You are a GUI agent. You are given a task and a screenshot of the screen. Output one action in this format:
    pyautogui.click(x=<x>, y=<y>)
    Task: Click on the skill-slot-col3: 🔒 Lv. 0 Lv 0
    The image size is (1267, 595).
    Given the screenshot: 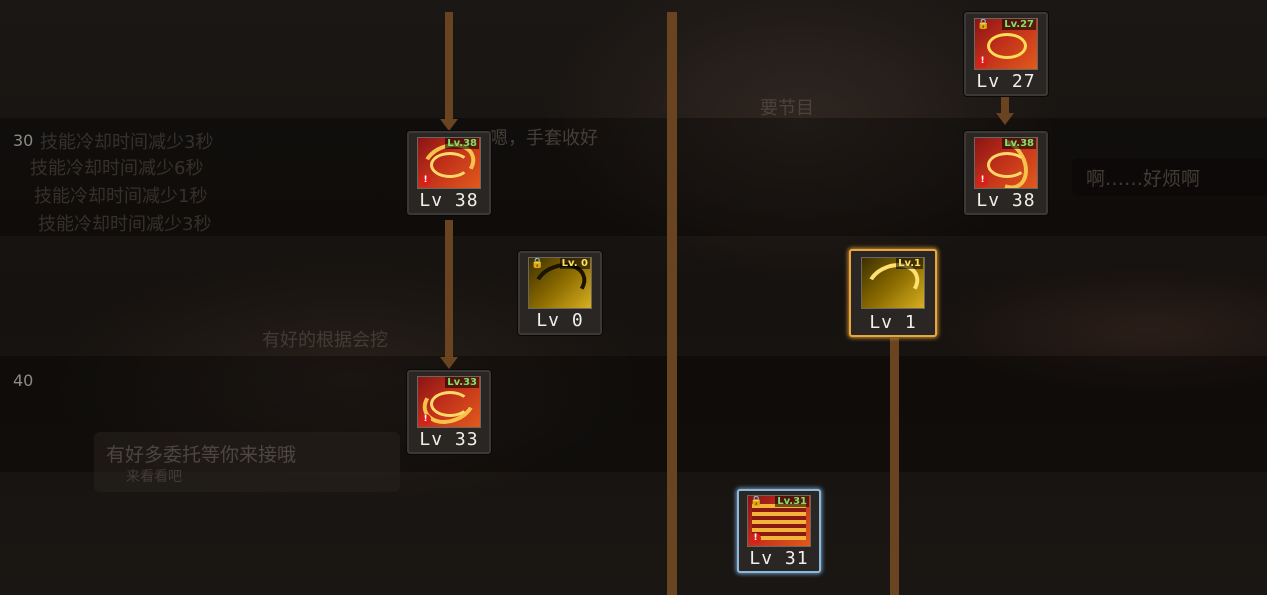 What is the action you would take?
    pyautogui.click(x=560, y=293)
    